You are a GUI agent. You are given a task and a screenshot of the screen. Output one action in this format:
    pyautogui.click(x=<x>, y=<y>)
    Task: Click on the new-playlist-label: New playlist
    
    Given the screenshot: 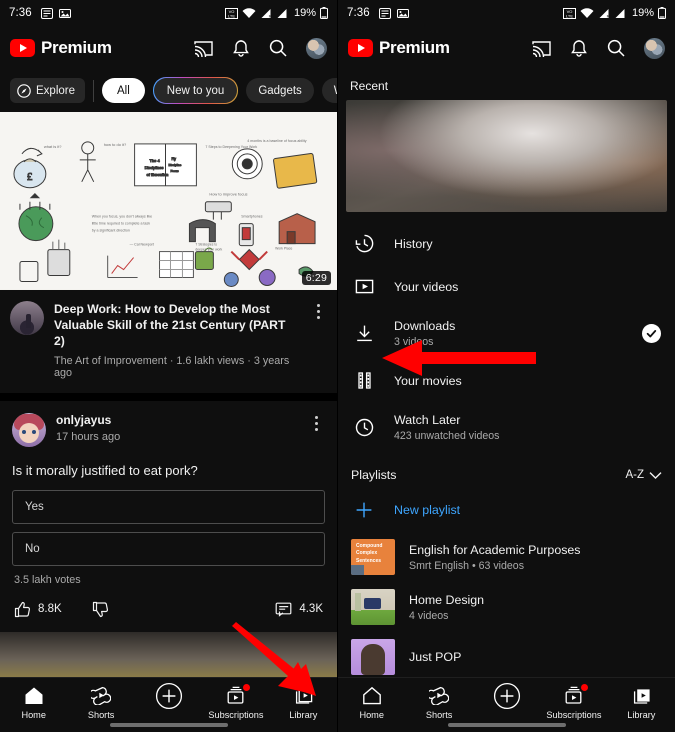 What is the action you would take?
    pyautogui.click(x=427, y=510)
    